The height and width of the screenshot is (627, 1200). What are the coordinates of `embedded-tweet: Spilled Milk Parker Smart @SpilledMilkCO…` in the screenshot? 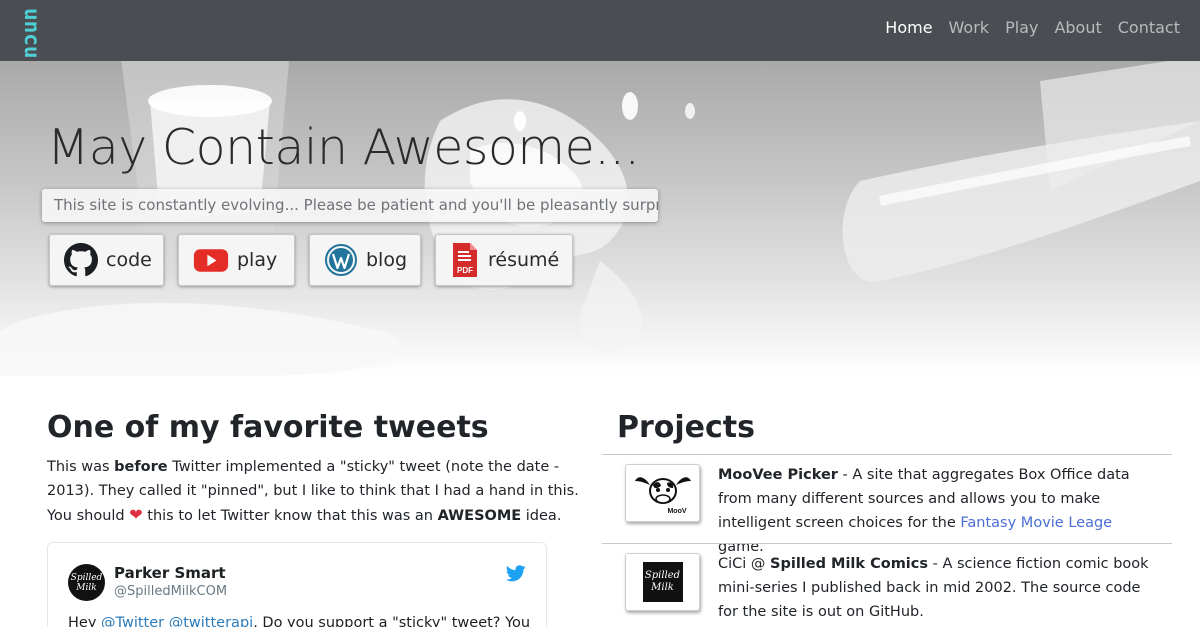 It's located at (297, 584).